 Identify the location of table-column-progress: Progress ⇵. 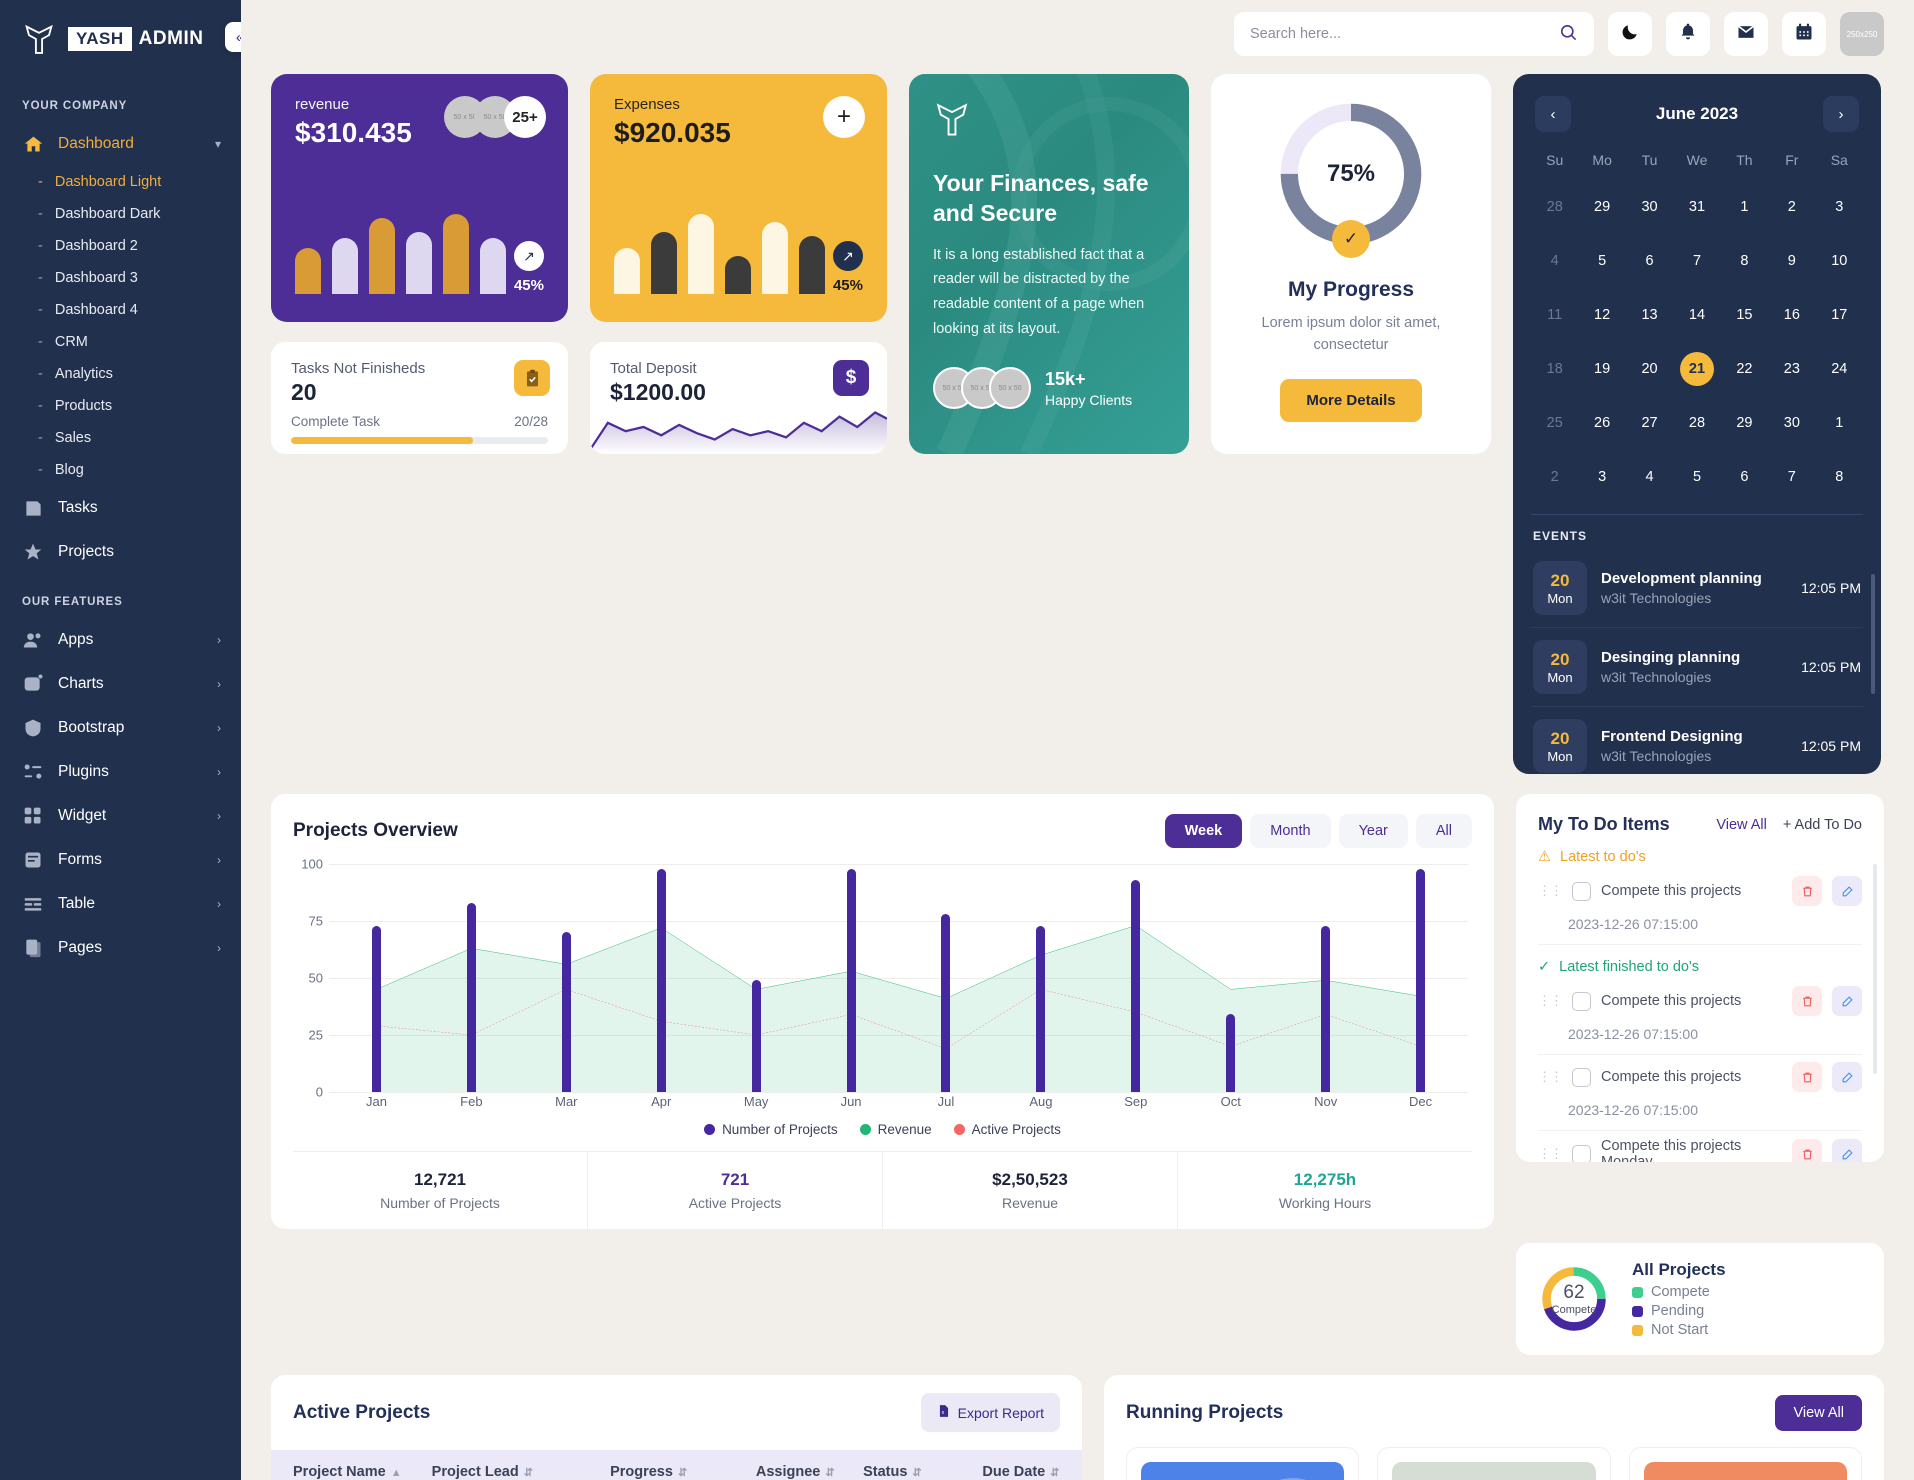
(673, 1465).